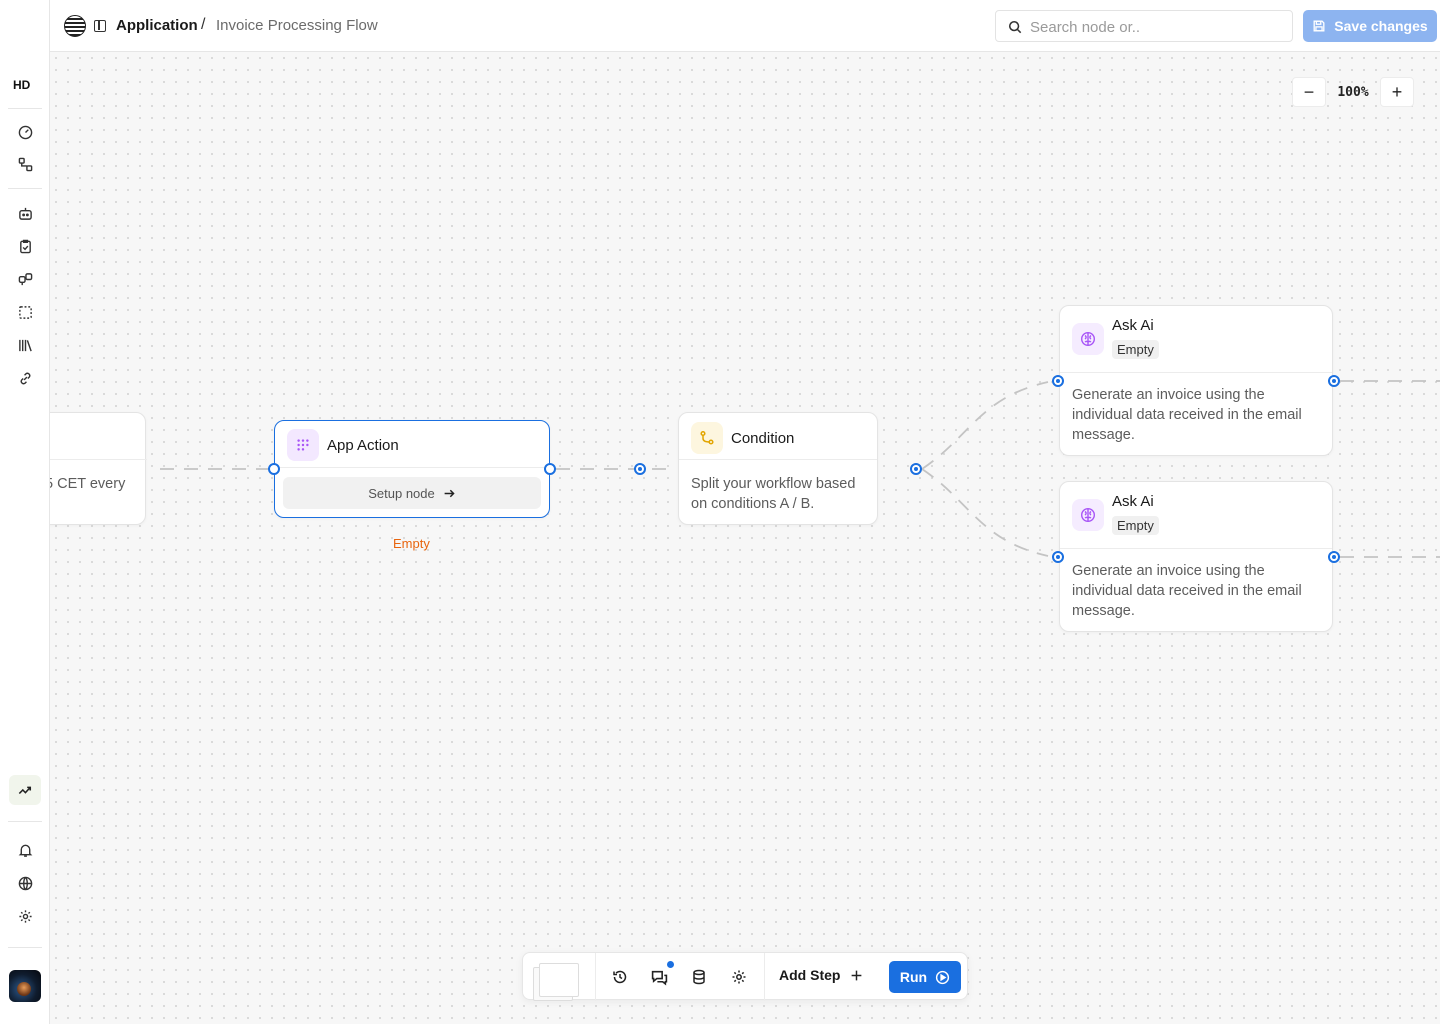 The height and width of the screenshot is (1024, 1440). What do you see at coordinates (550, 469) in the screenshot?
I see `app-action-output-port` at bounding box center [550, 469].